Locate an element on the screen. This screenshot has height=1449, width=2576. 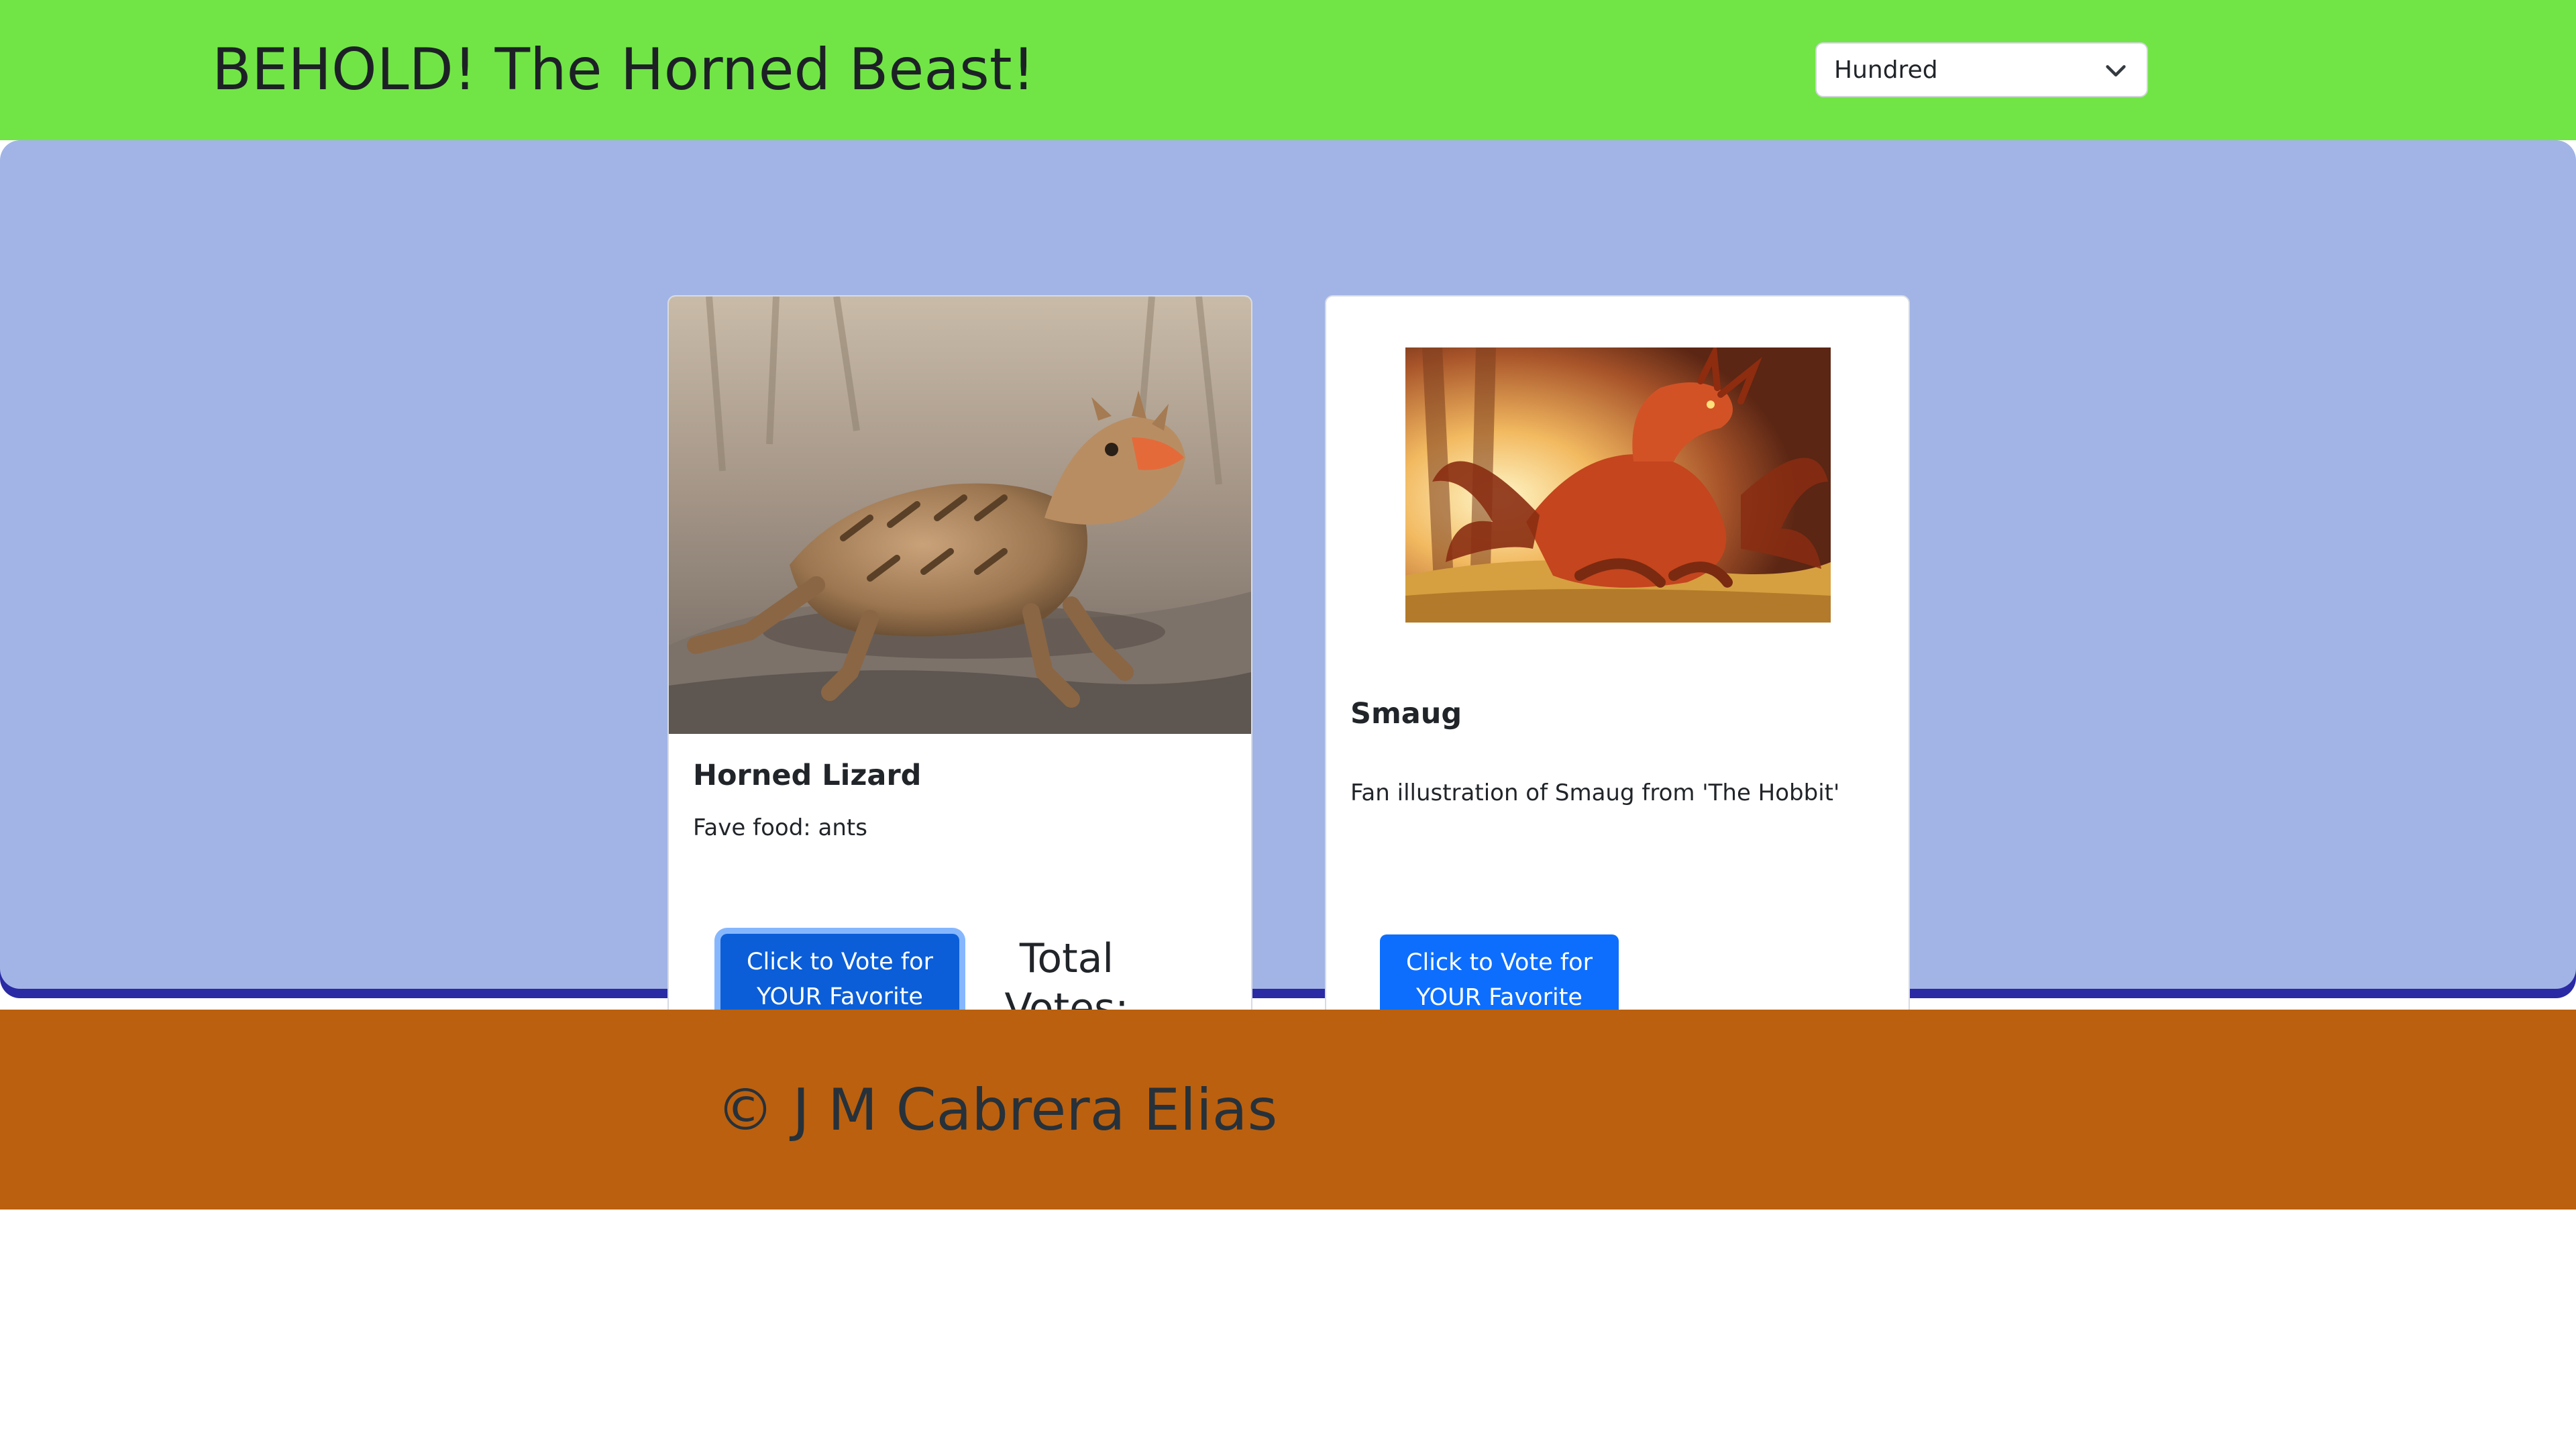
chevron-down-icon is located at coordinates (2116, 70).